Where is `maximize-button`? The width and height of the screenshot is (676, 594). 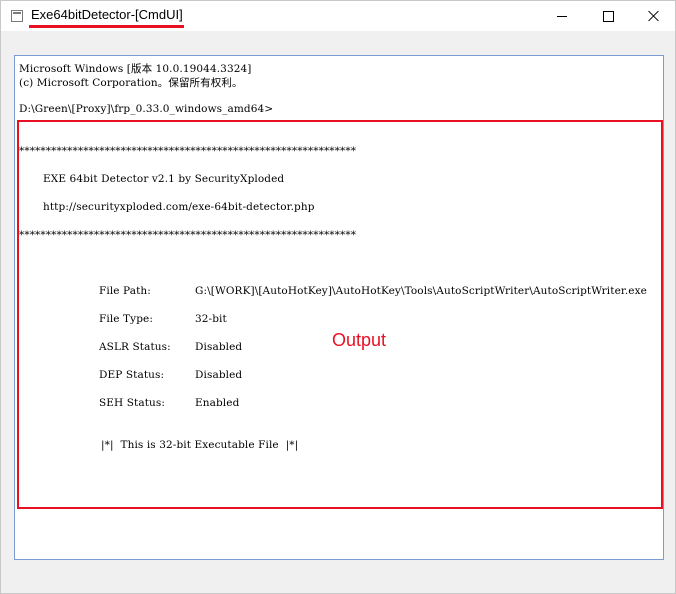
maximize-button is located at coordinates (608, 16).